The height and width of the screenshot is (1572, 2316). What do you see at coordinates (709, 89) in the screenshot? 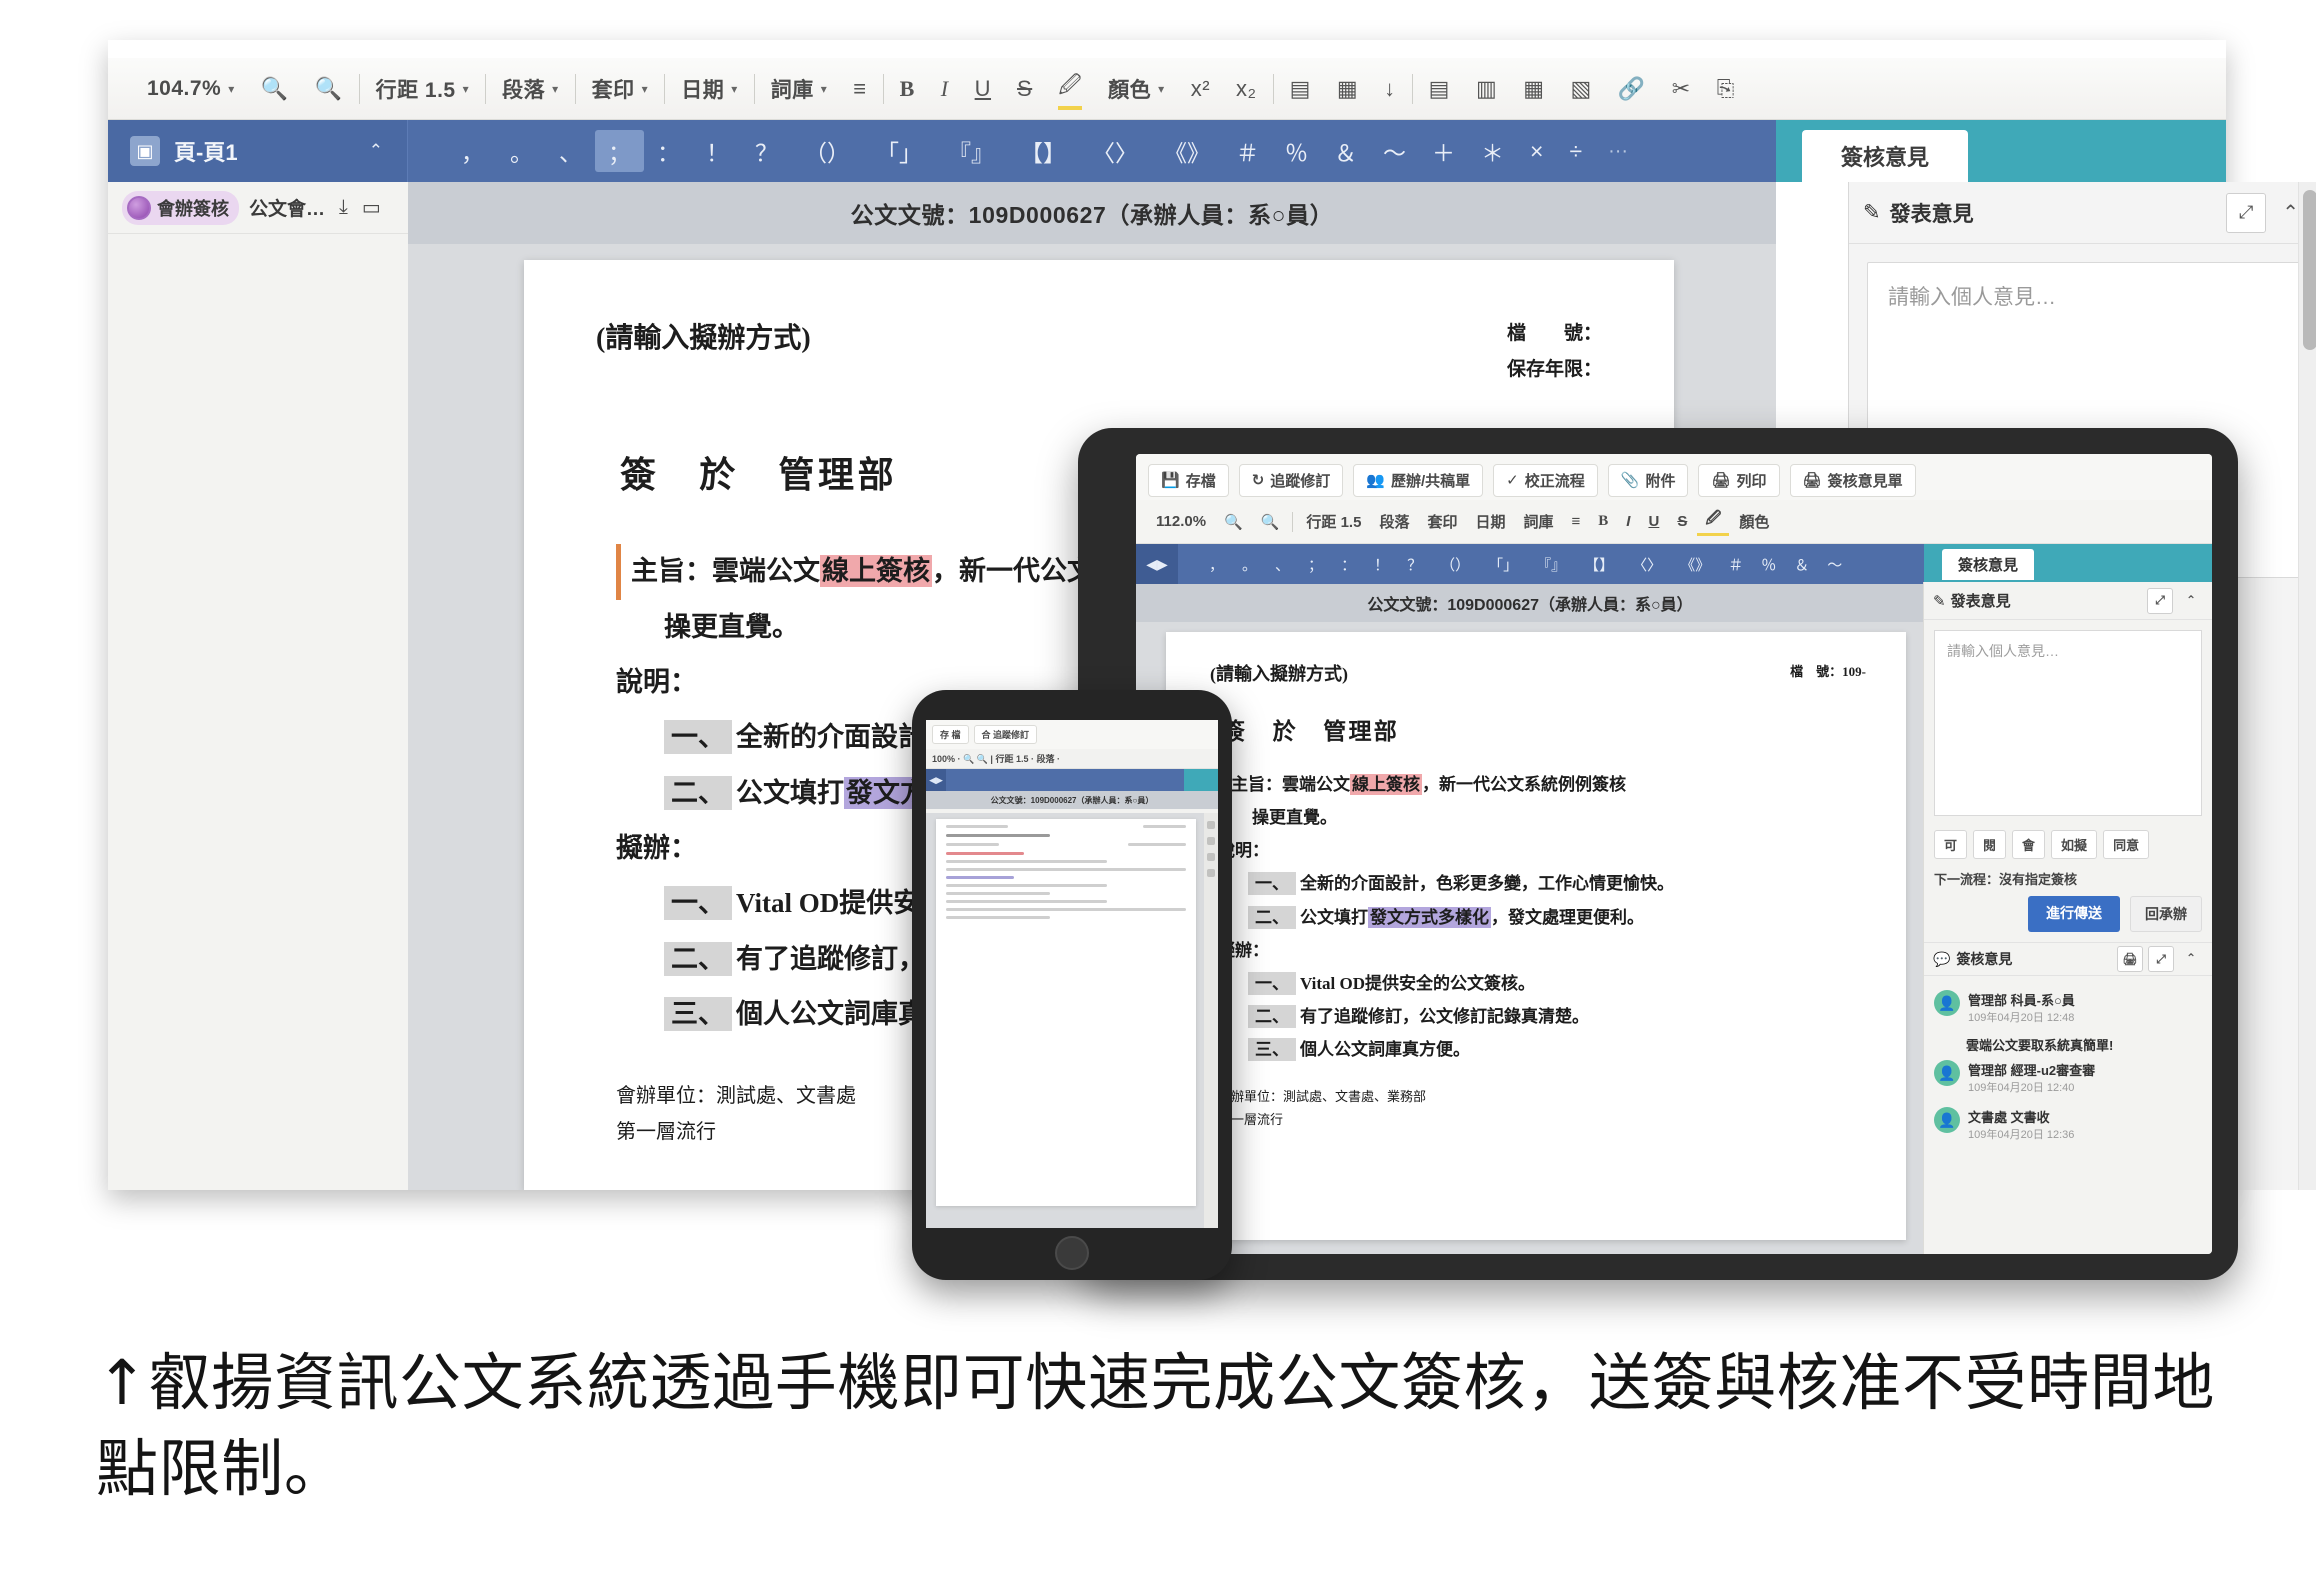
I see `date-dropdown: 日期 ▾` at bounding box center [709, 89].